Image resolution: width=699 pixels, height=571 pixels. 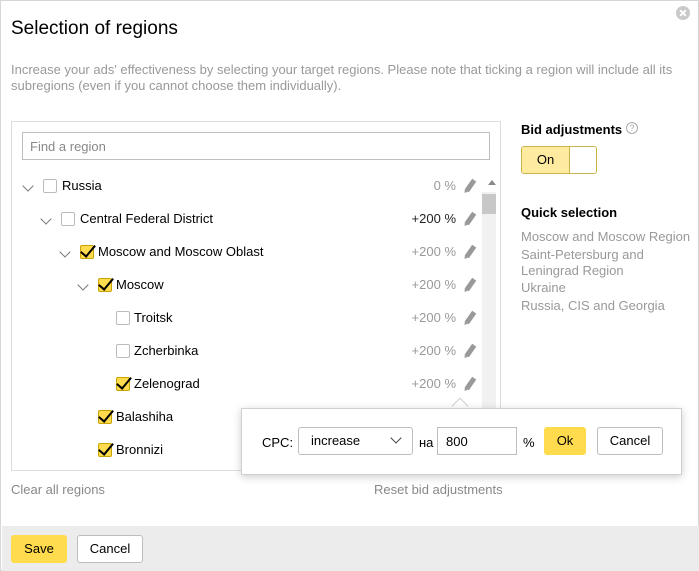 I want to click on region-row: Troitsk +200 %, so click(x=247, y=318).